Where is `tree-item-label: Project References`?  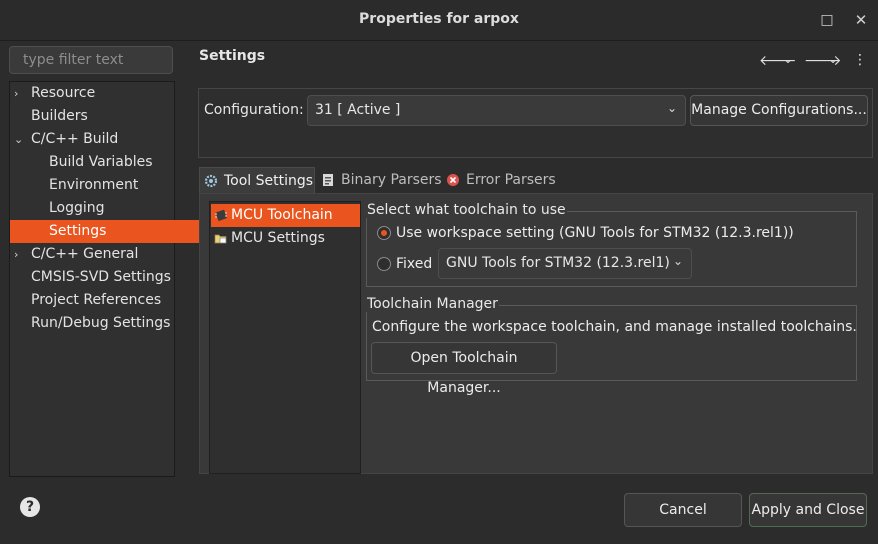 tree-item-label: Project References is located at coordinates (96, 300).